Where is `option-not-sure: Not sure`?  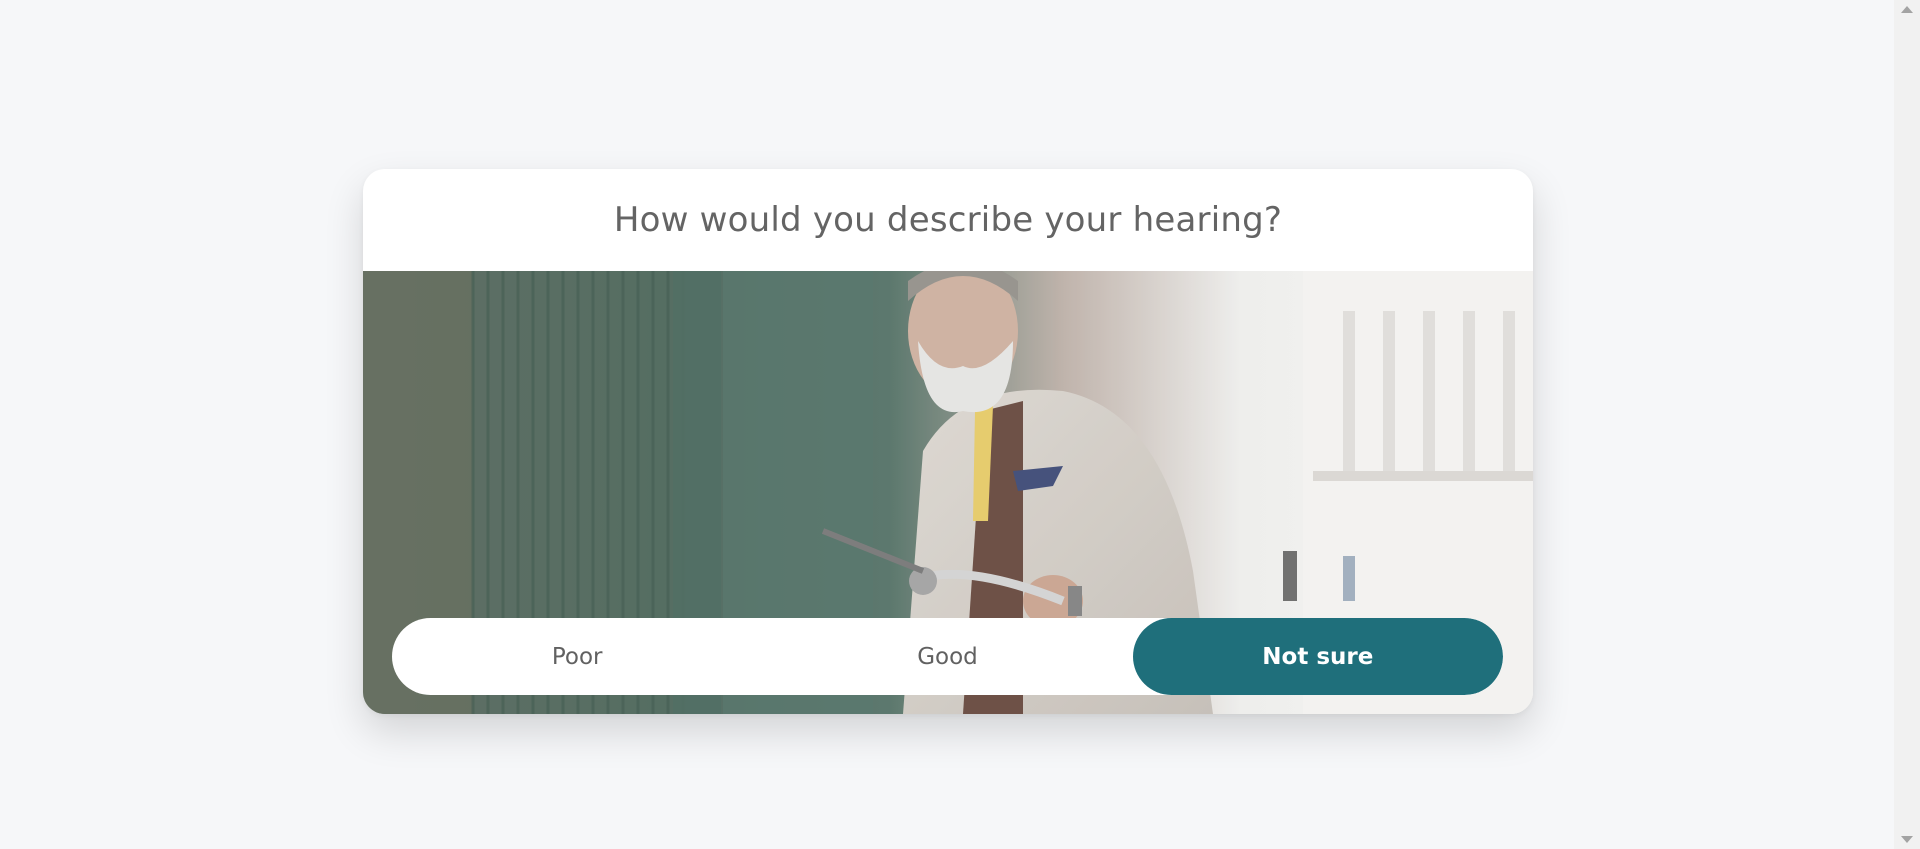 option-not-sure: Not sure is located at coordinates (1317, 656).